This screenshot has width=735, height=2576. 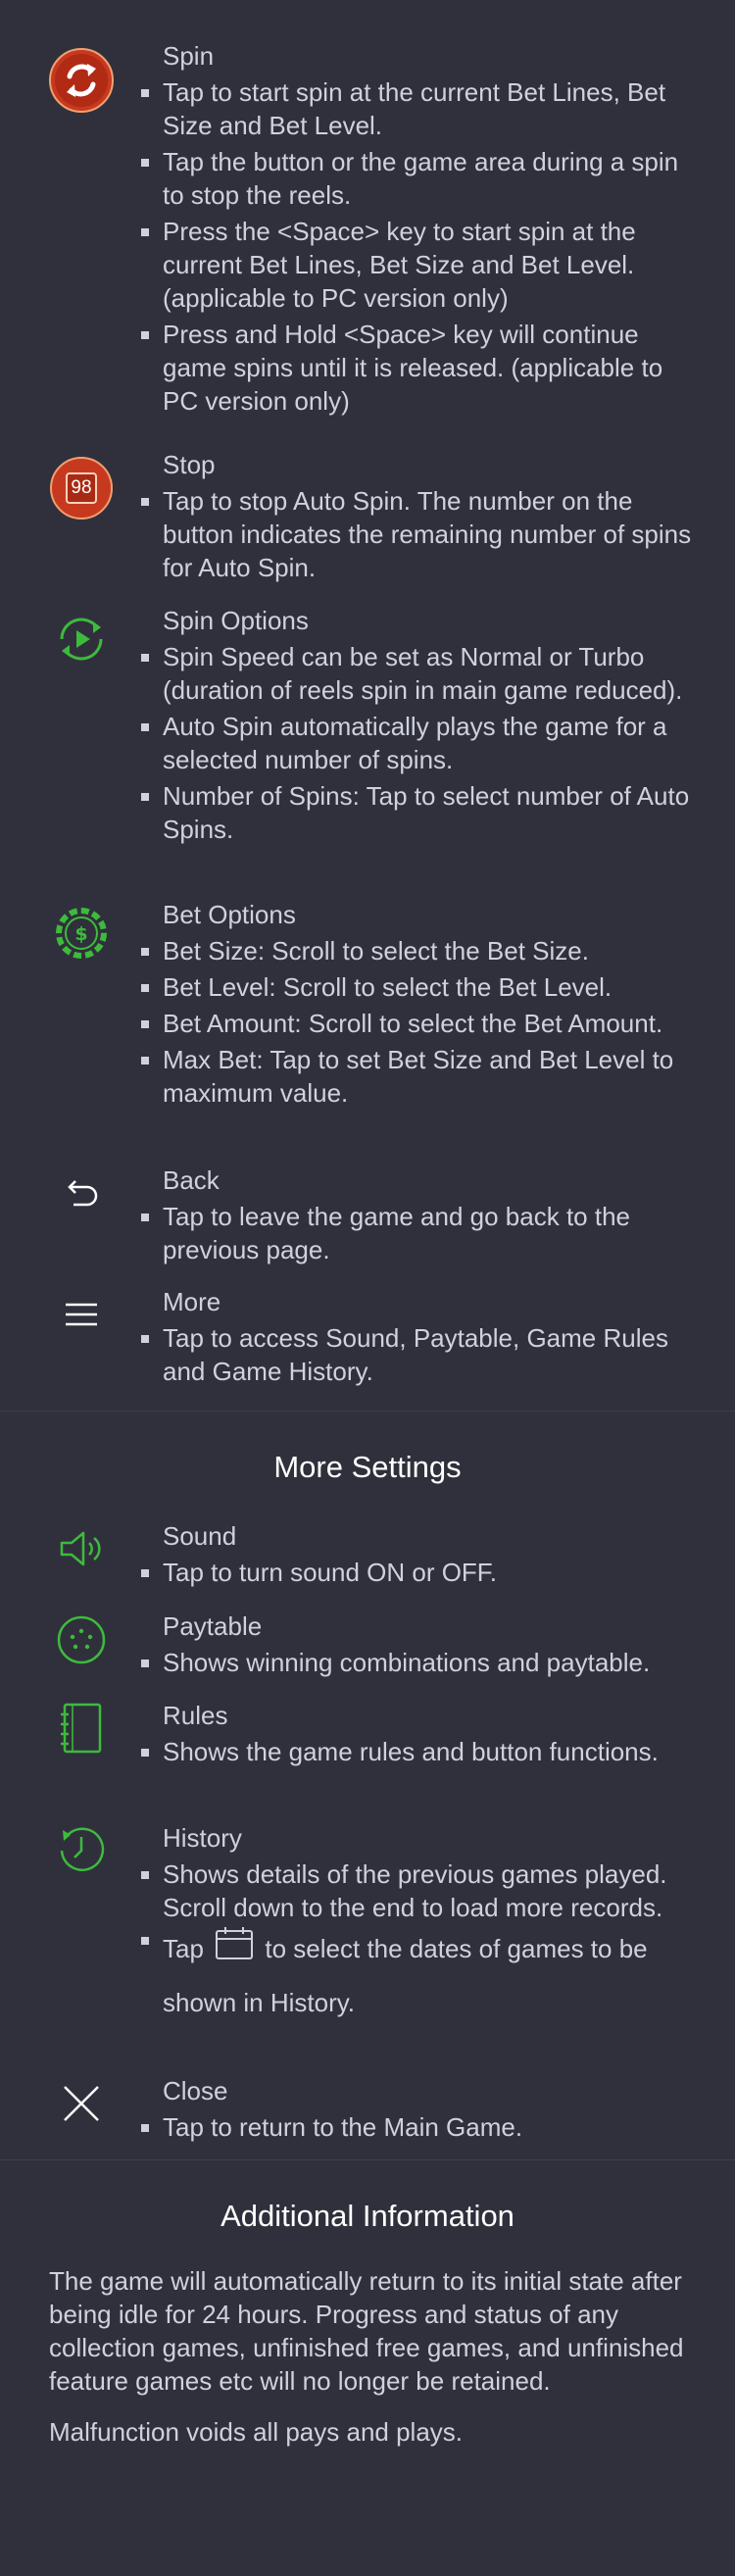 I want to click on bet-options-bullet-1: Bet Size: Scroll to select the Bet Size., so click(x=416, y=950).